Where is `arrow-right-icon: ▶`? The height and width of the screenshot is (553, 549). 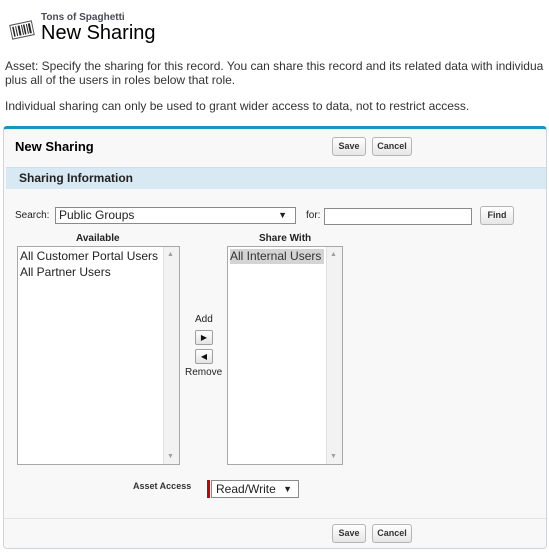
arrow-right-icon: ▶ is located at coordinates (204, 337).